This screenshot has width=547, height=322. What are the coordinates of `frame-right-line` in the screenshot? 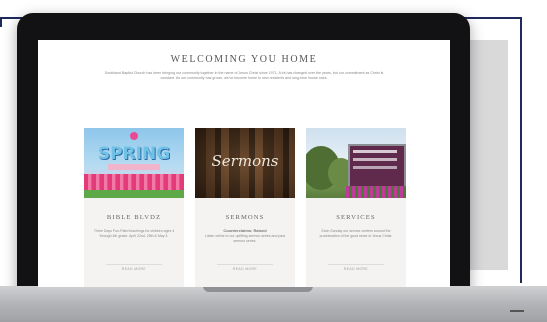 It's located at (521, 150).